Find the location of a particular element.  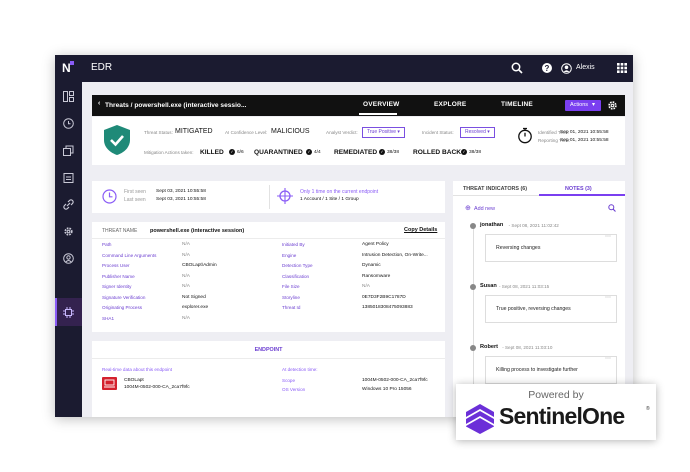

analyst-verdict-dropdown: True Positive ▾ is located at coordinates (383, 132).